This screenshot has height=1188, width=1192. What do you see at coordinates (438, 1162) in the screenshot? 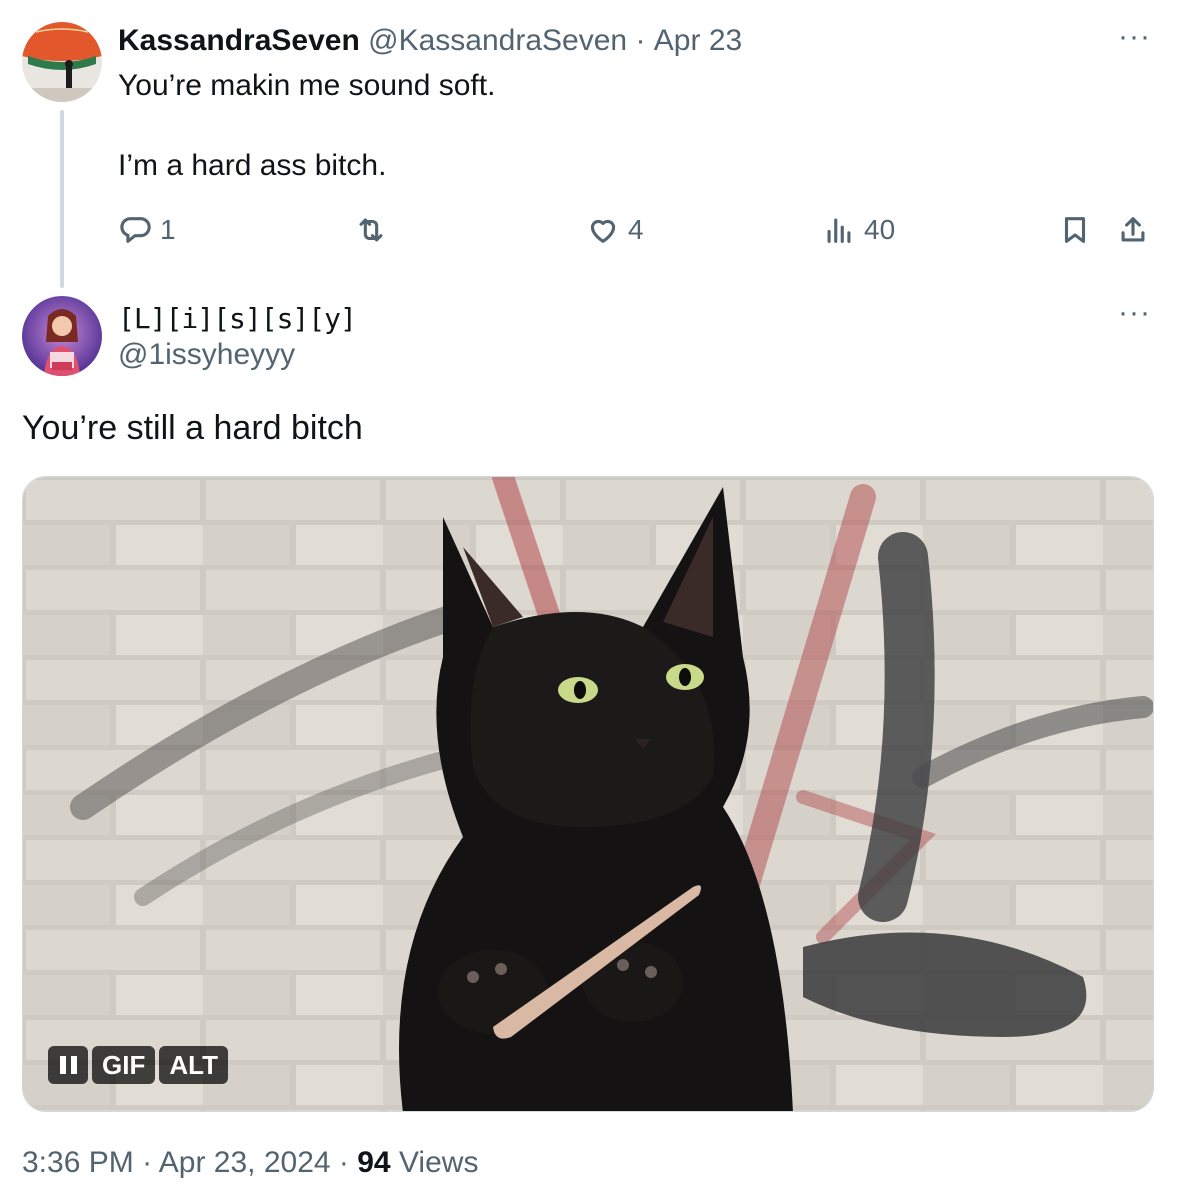
I see `views-label: Views` at bounding box center [438, 1162].